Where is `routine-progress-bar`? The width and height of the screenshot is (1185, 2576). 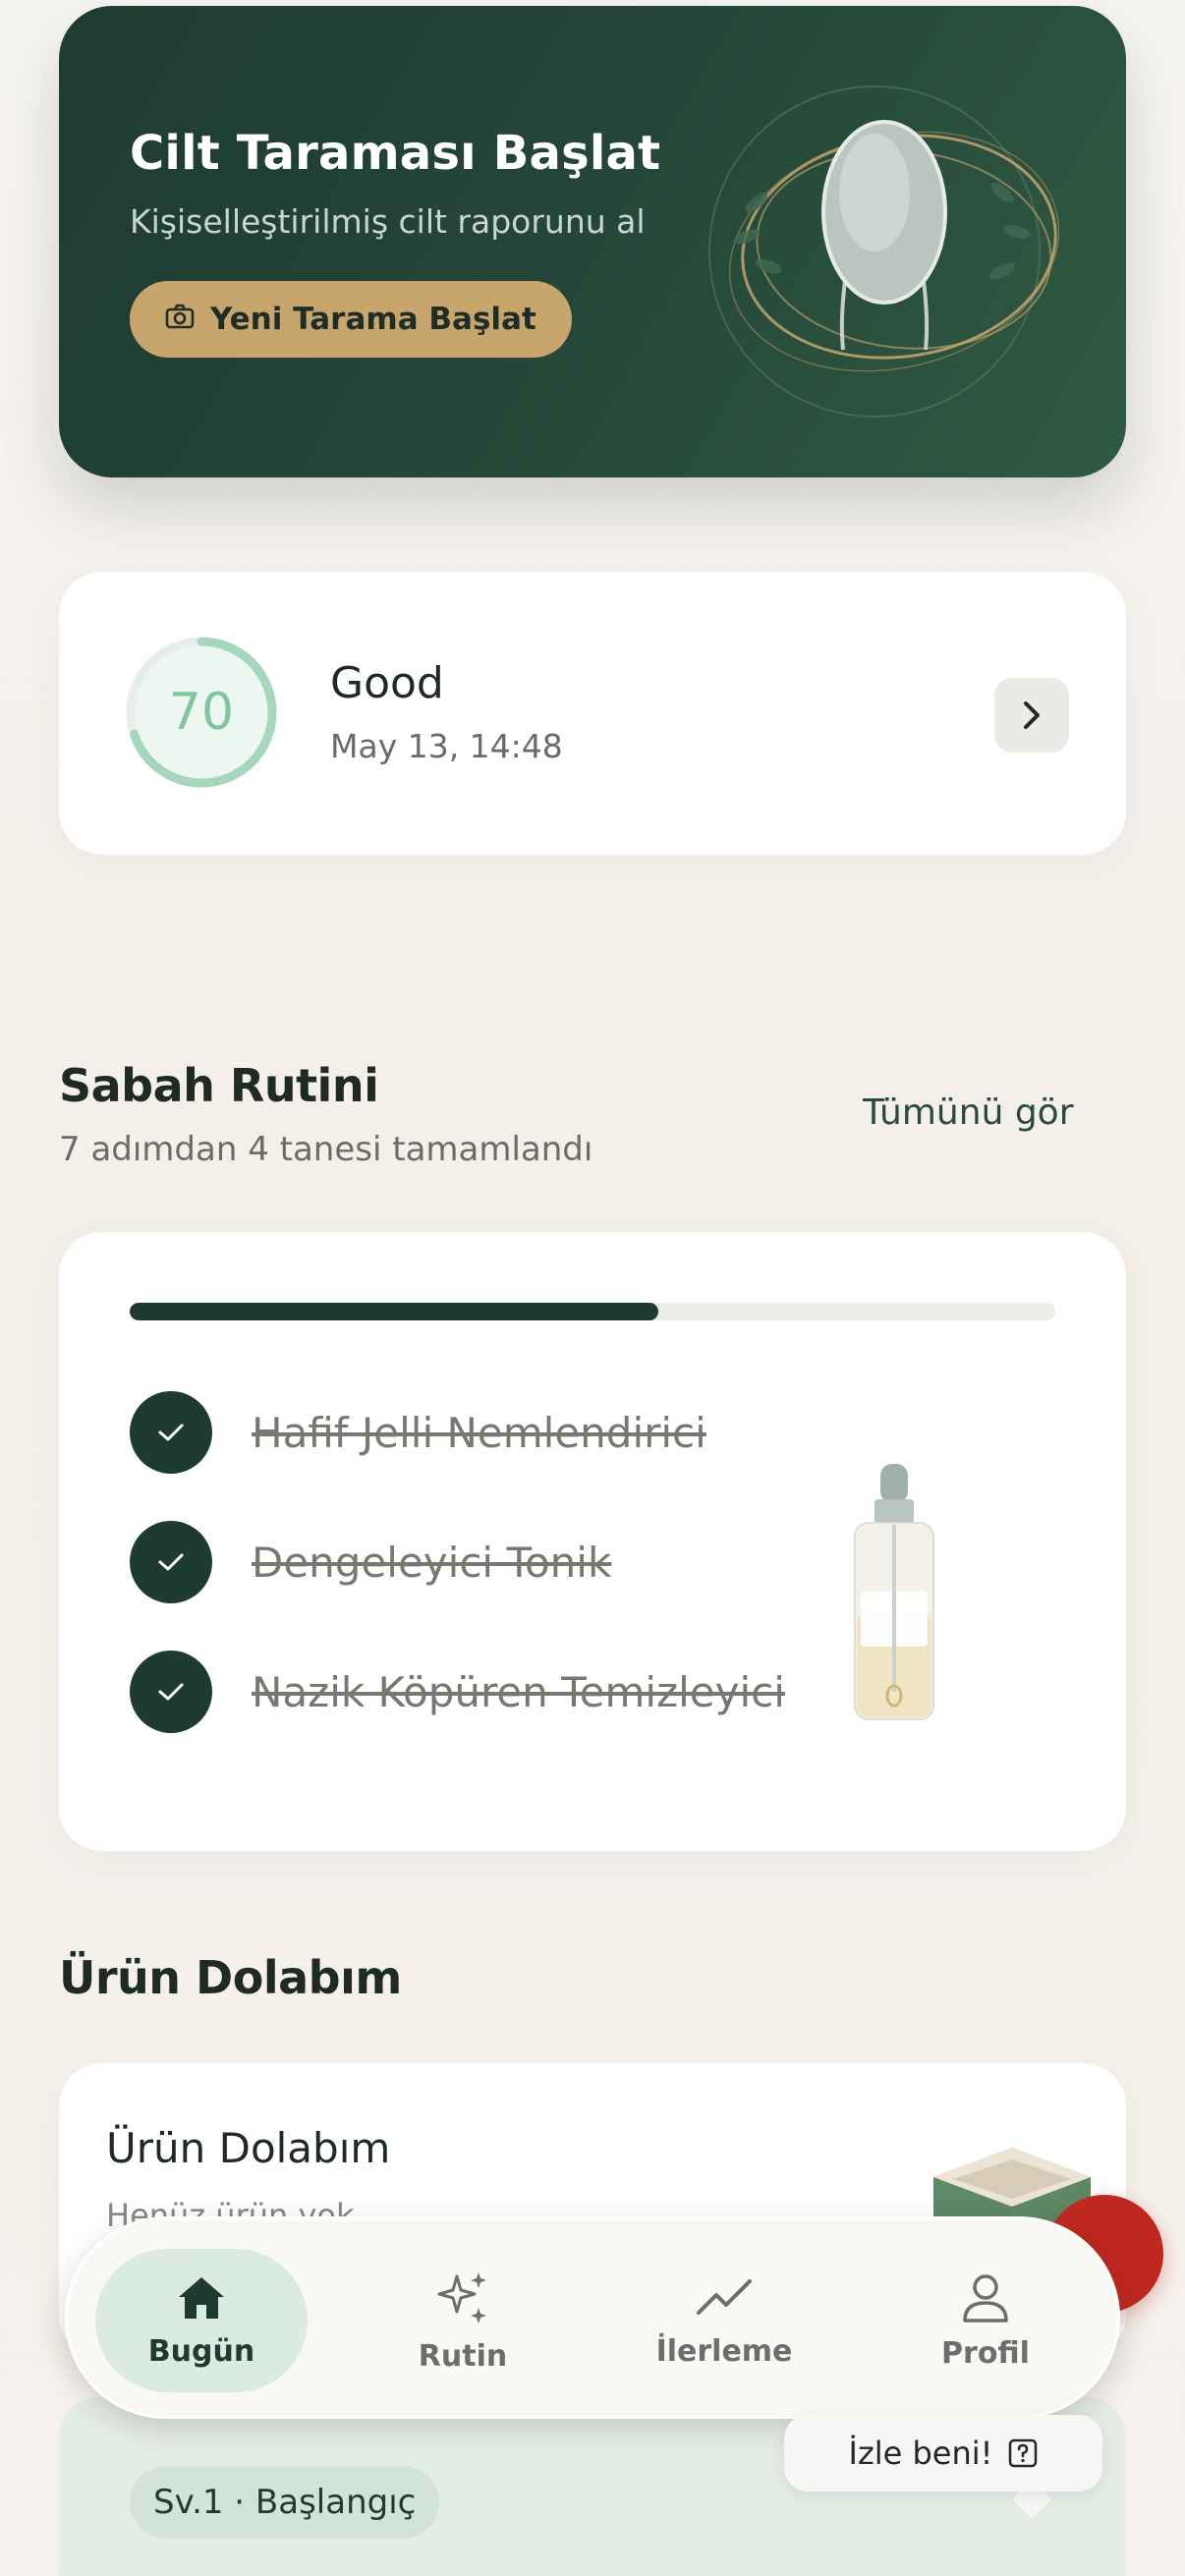
routine-progress-bar is located at coordinates (592, 1311).